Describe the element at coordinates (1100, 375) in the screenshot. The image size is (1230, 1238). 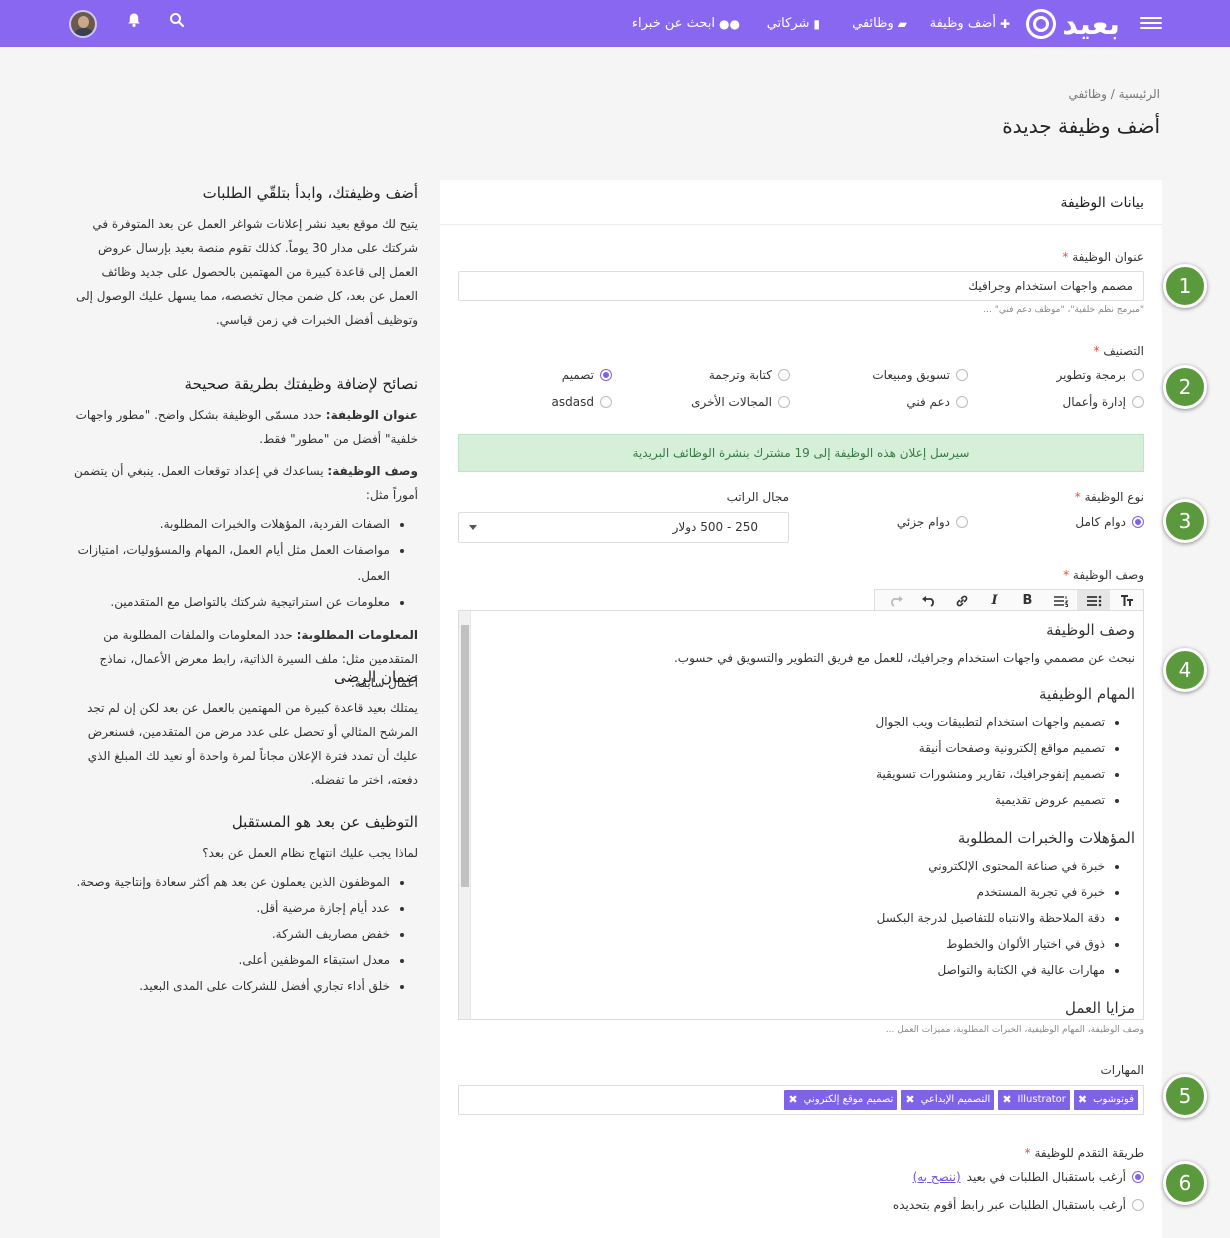
I see `category-programming: برمجة وتطوير` at that location.